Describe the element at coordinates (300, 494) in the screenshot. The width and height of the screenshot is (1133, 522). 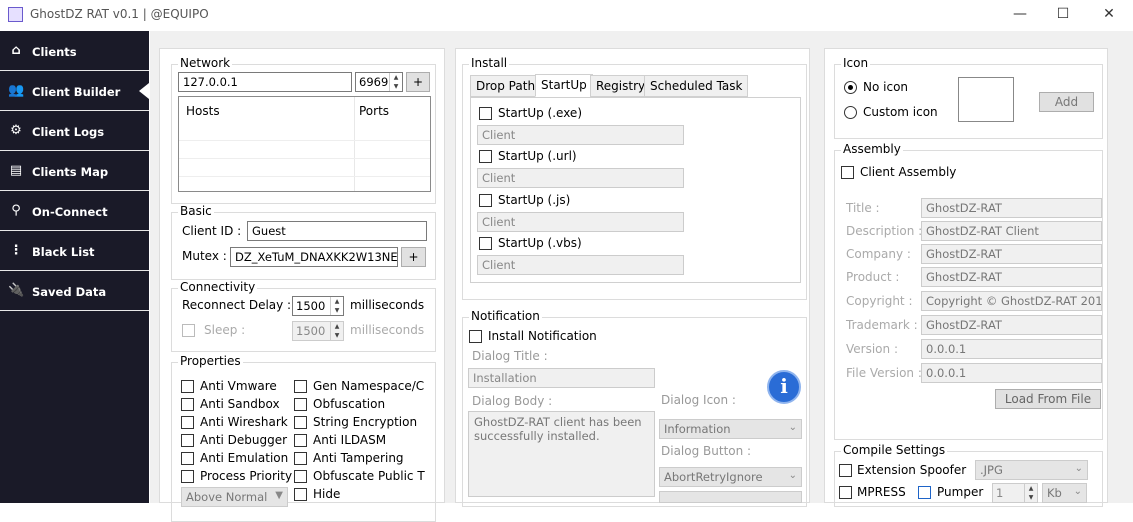
I see `hide-checkbox` at that location.